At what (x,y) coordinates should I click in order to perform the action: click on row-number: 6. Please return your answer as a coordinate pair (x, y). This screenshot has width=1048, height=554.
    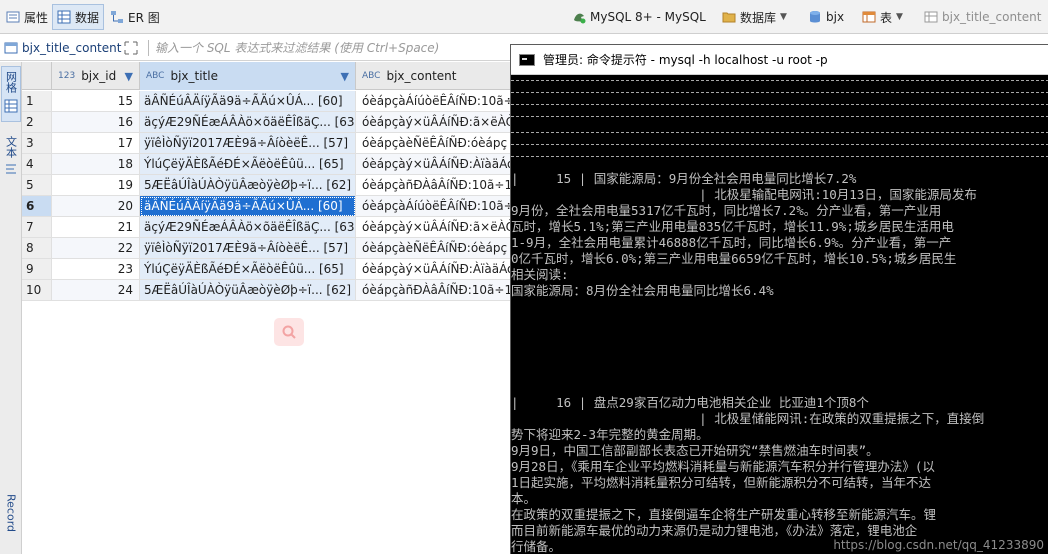
    Looking at the image, I should click on (37, 206).